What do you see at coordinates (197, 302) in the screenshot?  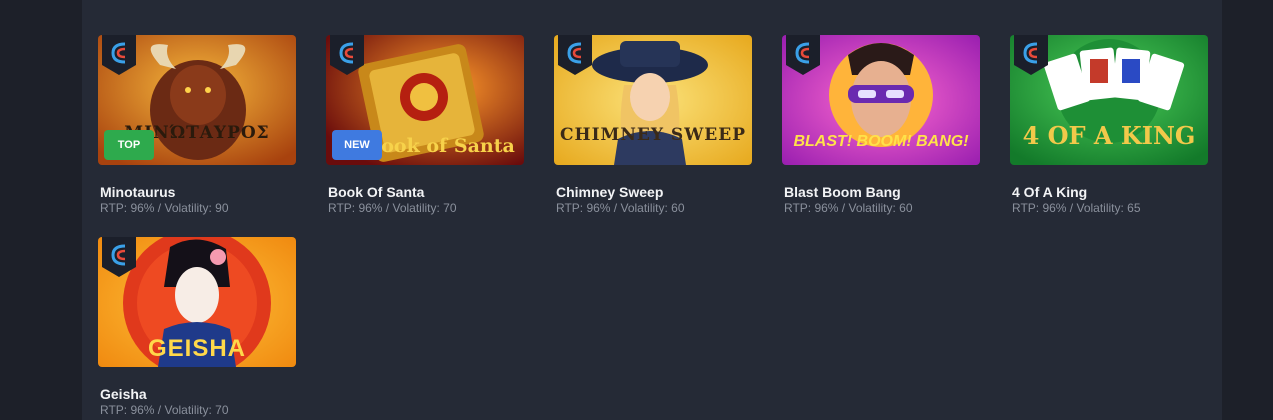 I see `game-thumbnail: GEISHA` at bounding box center [197, 302].